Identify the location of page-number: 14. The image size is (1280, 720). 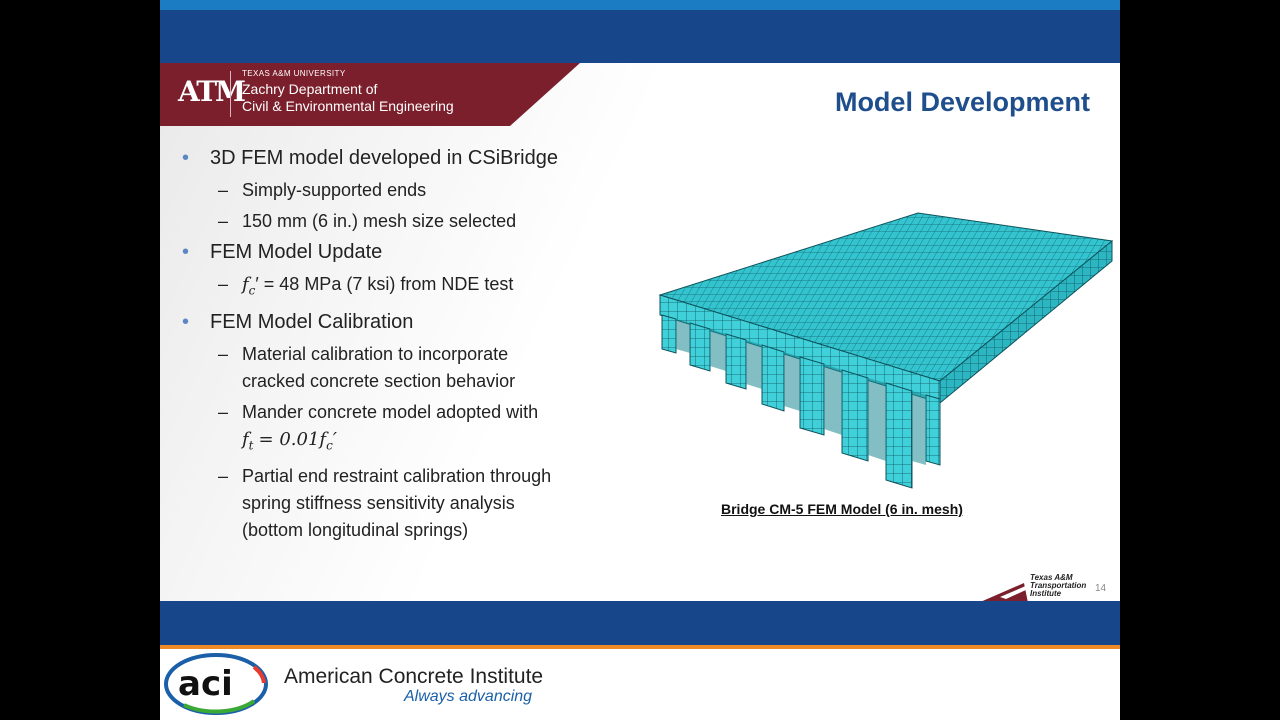
(1101, 588).